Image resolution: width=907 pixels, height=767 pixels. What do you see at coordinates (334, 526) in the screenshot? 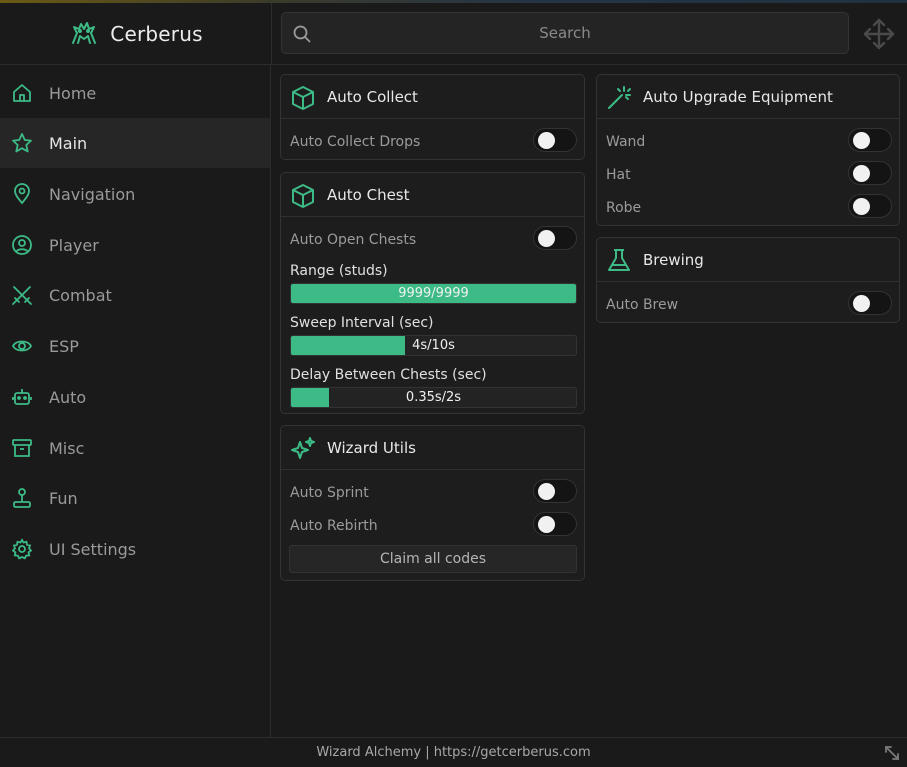
I see `auto-rebirth-label: Auto Rebirth` at bounding box center [334, 526].